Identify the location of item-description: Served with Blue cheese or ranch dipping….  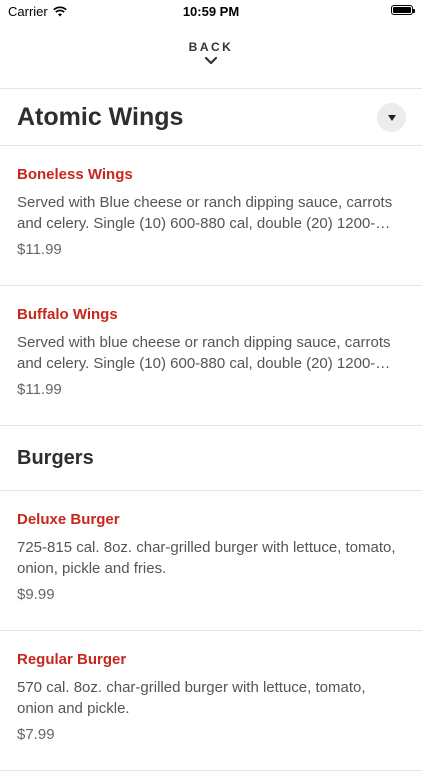
(205, 213).